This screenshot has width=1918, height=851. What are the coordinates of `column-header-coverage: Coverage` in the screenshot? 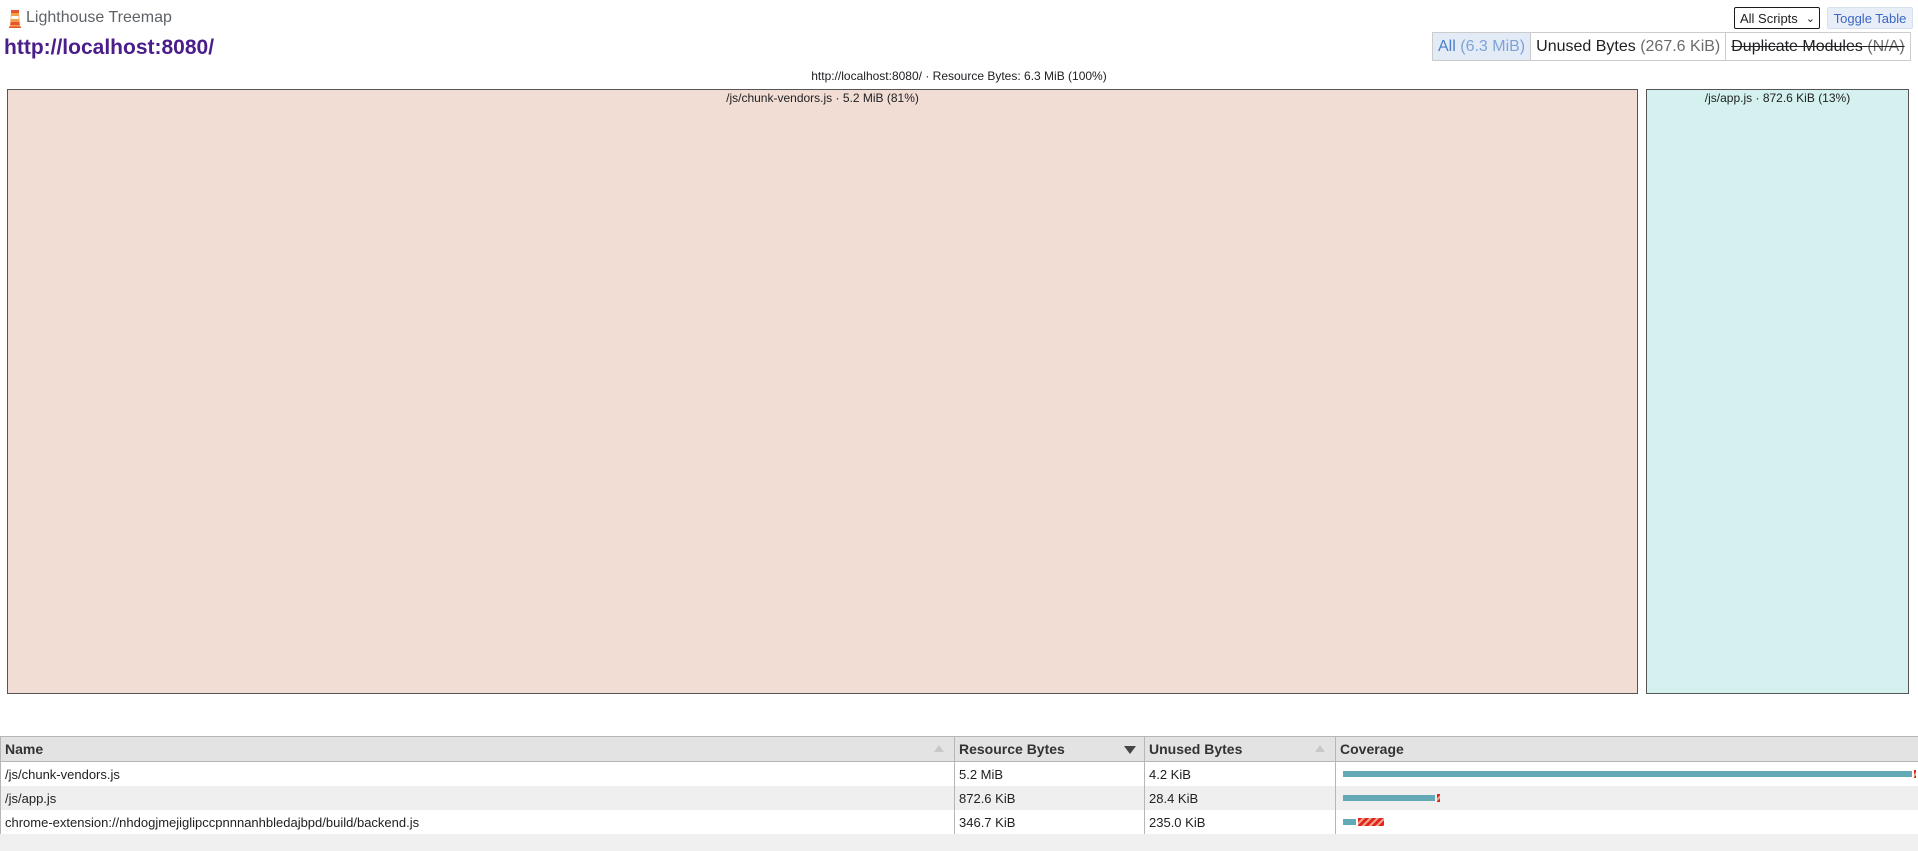 It's located at (1626, 749).